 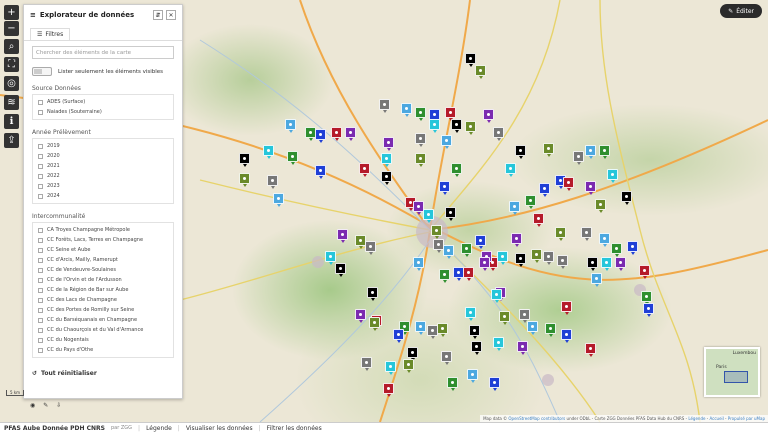 I want to click on attribution-link-umap: Propulsé par uMap, so click(x=746, y=418).